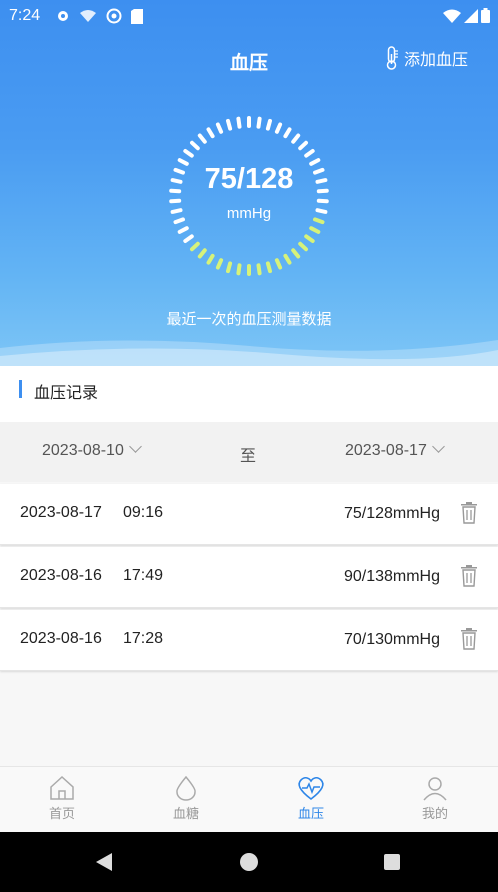  What do you see at coordinates (435, 59) in the screenshot?
I see `add-button-label: 添加血压` at bounding box center [435, 59].